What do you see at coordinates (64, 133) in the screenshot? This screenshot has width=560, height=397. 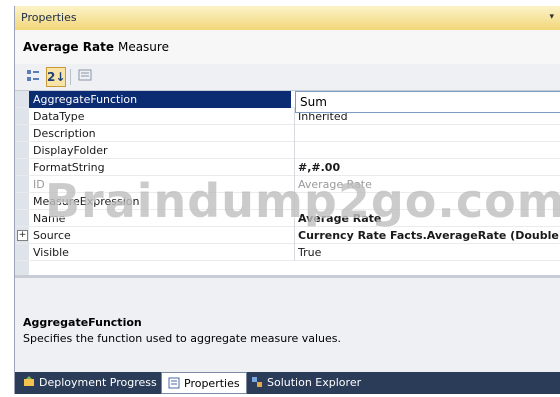 I see `property-name: Description` at bounding box center [64, 133].